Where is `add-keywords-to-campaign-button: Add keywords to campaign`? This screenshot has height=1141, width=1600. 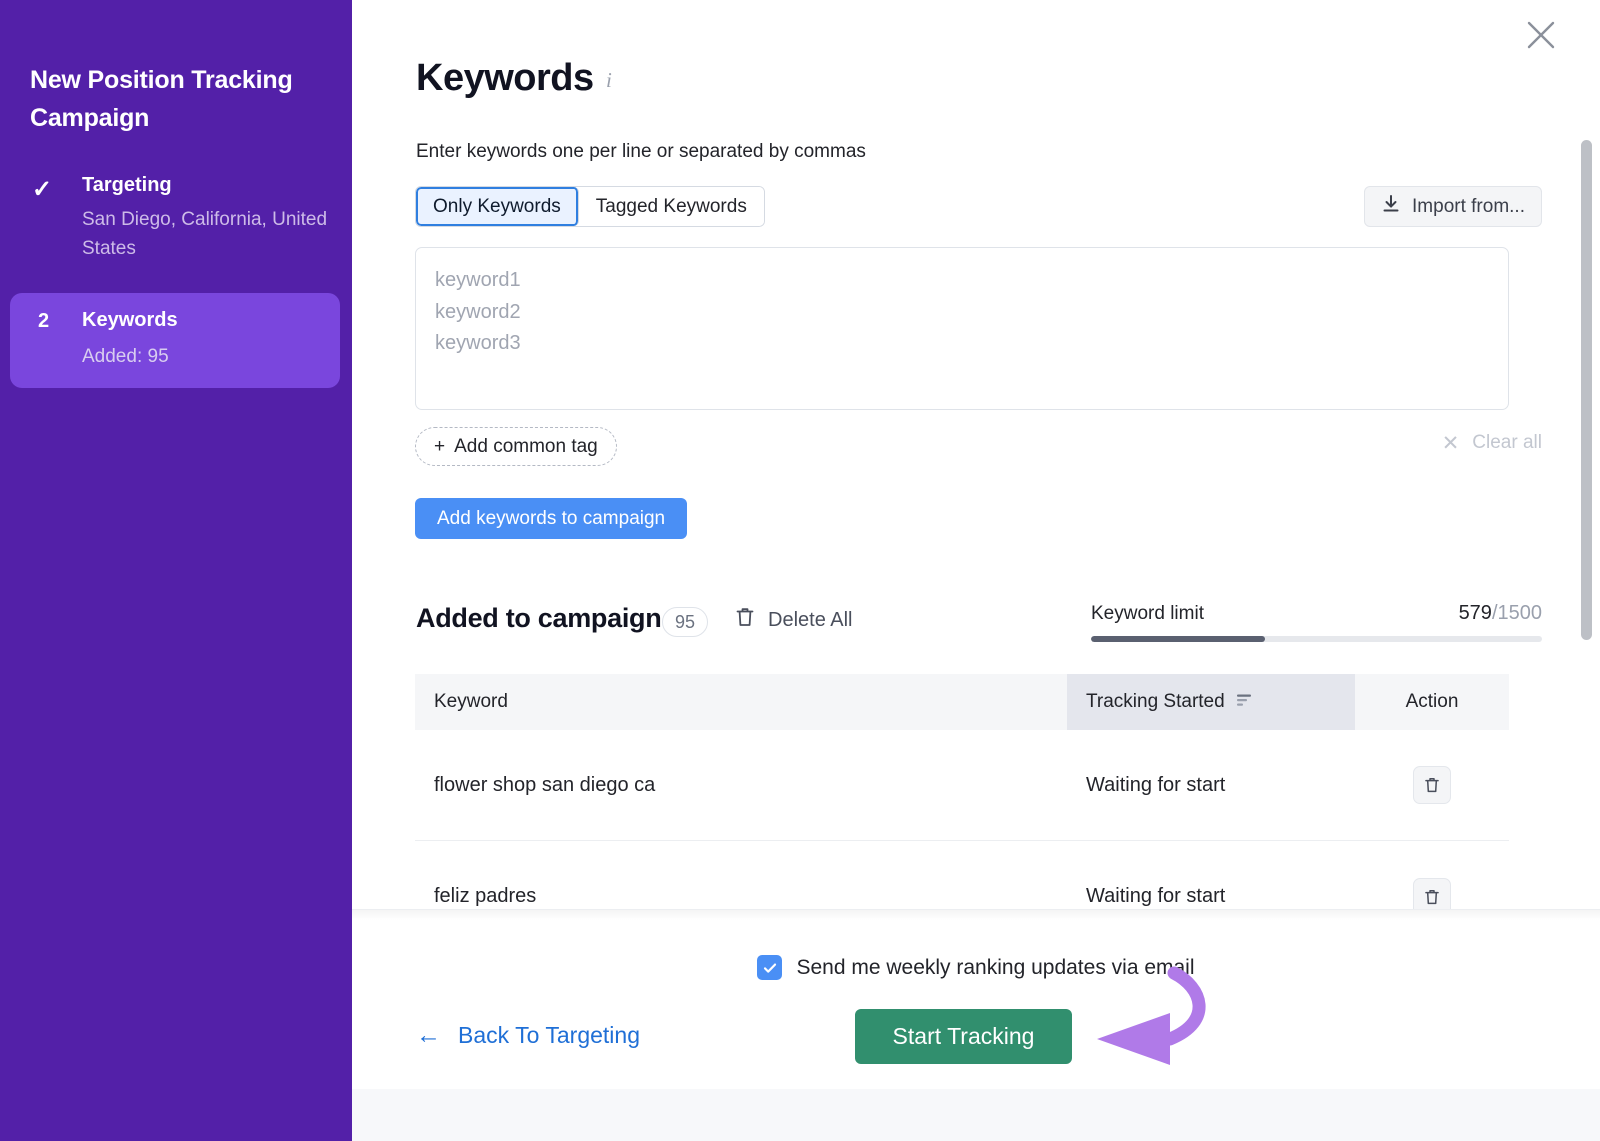 add-keywords-to-campaign-button: Add keywords to campaign is located at coordinates (551, 518).